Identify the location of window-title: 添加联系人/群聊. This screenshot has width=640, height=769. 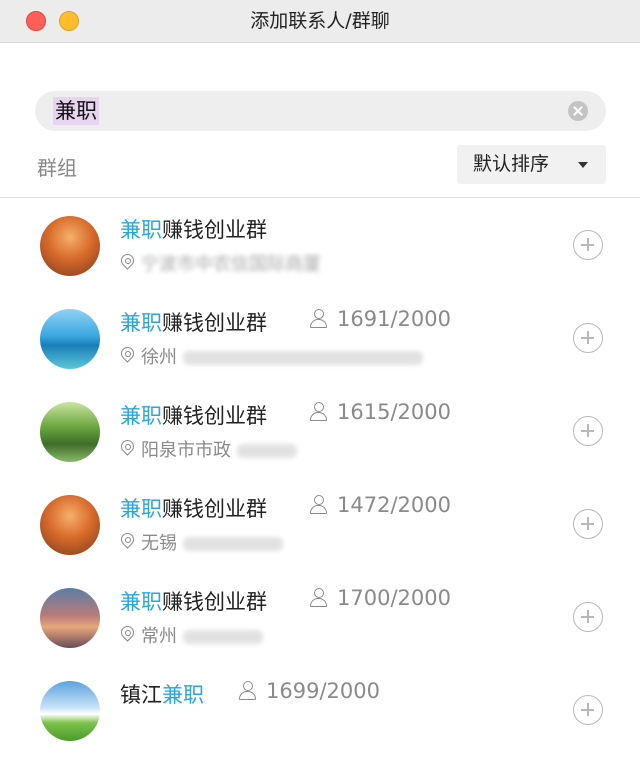
(320, 21).